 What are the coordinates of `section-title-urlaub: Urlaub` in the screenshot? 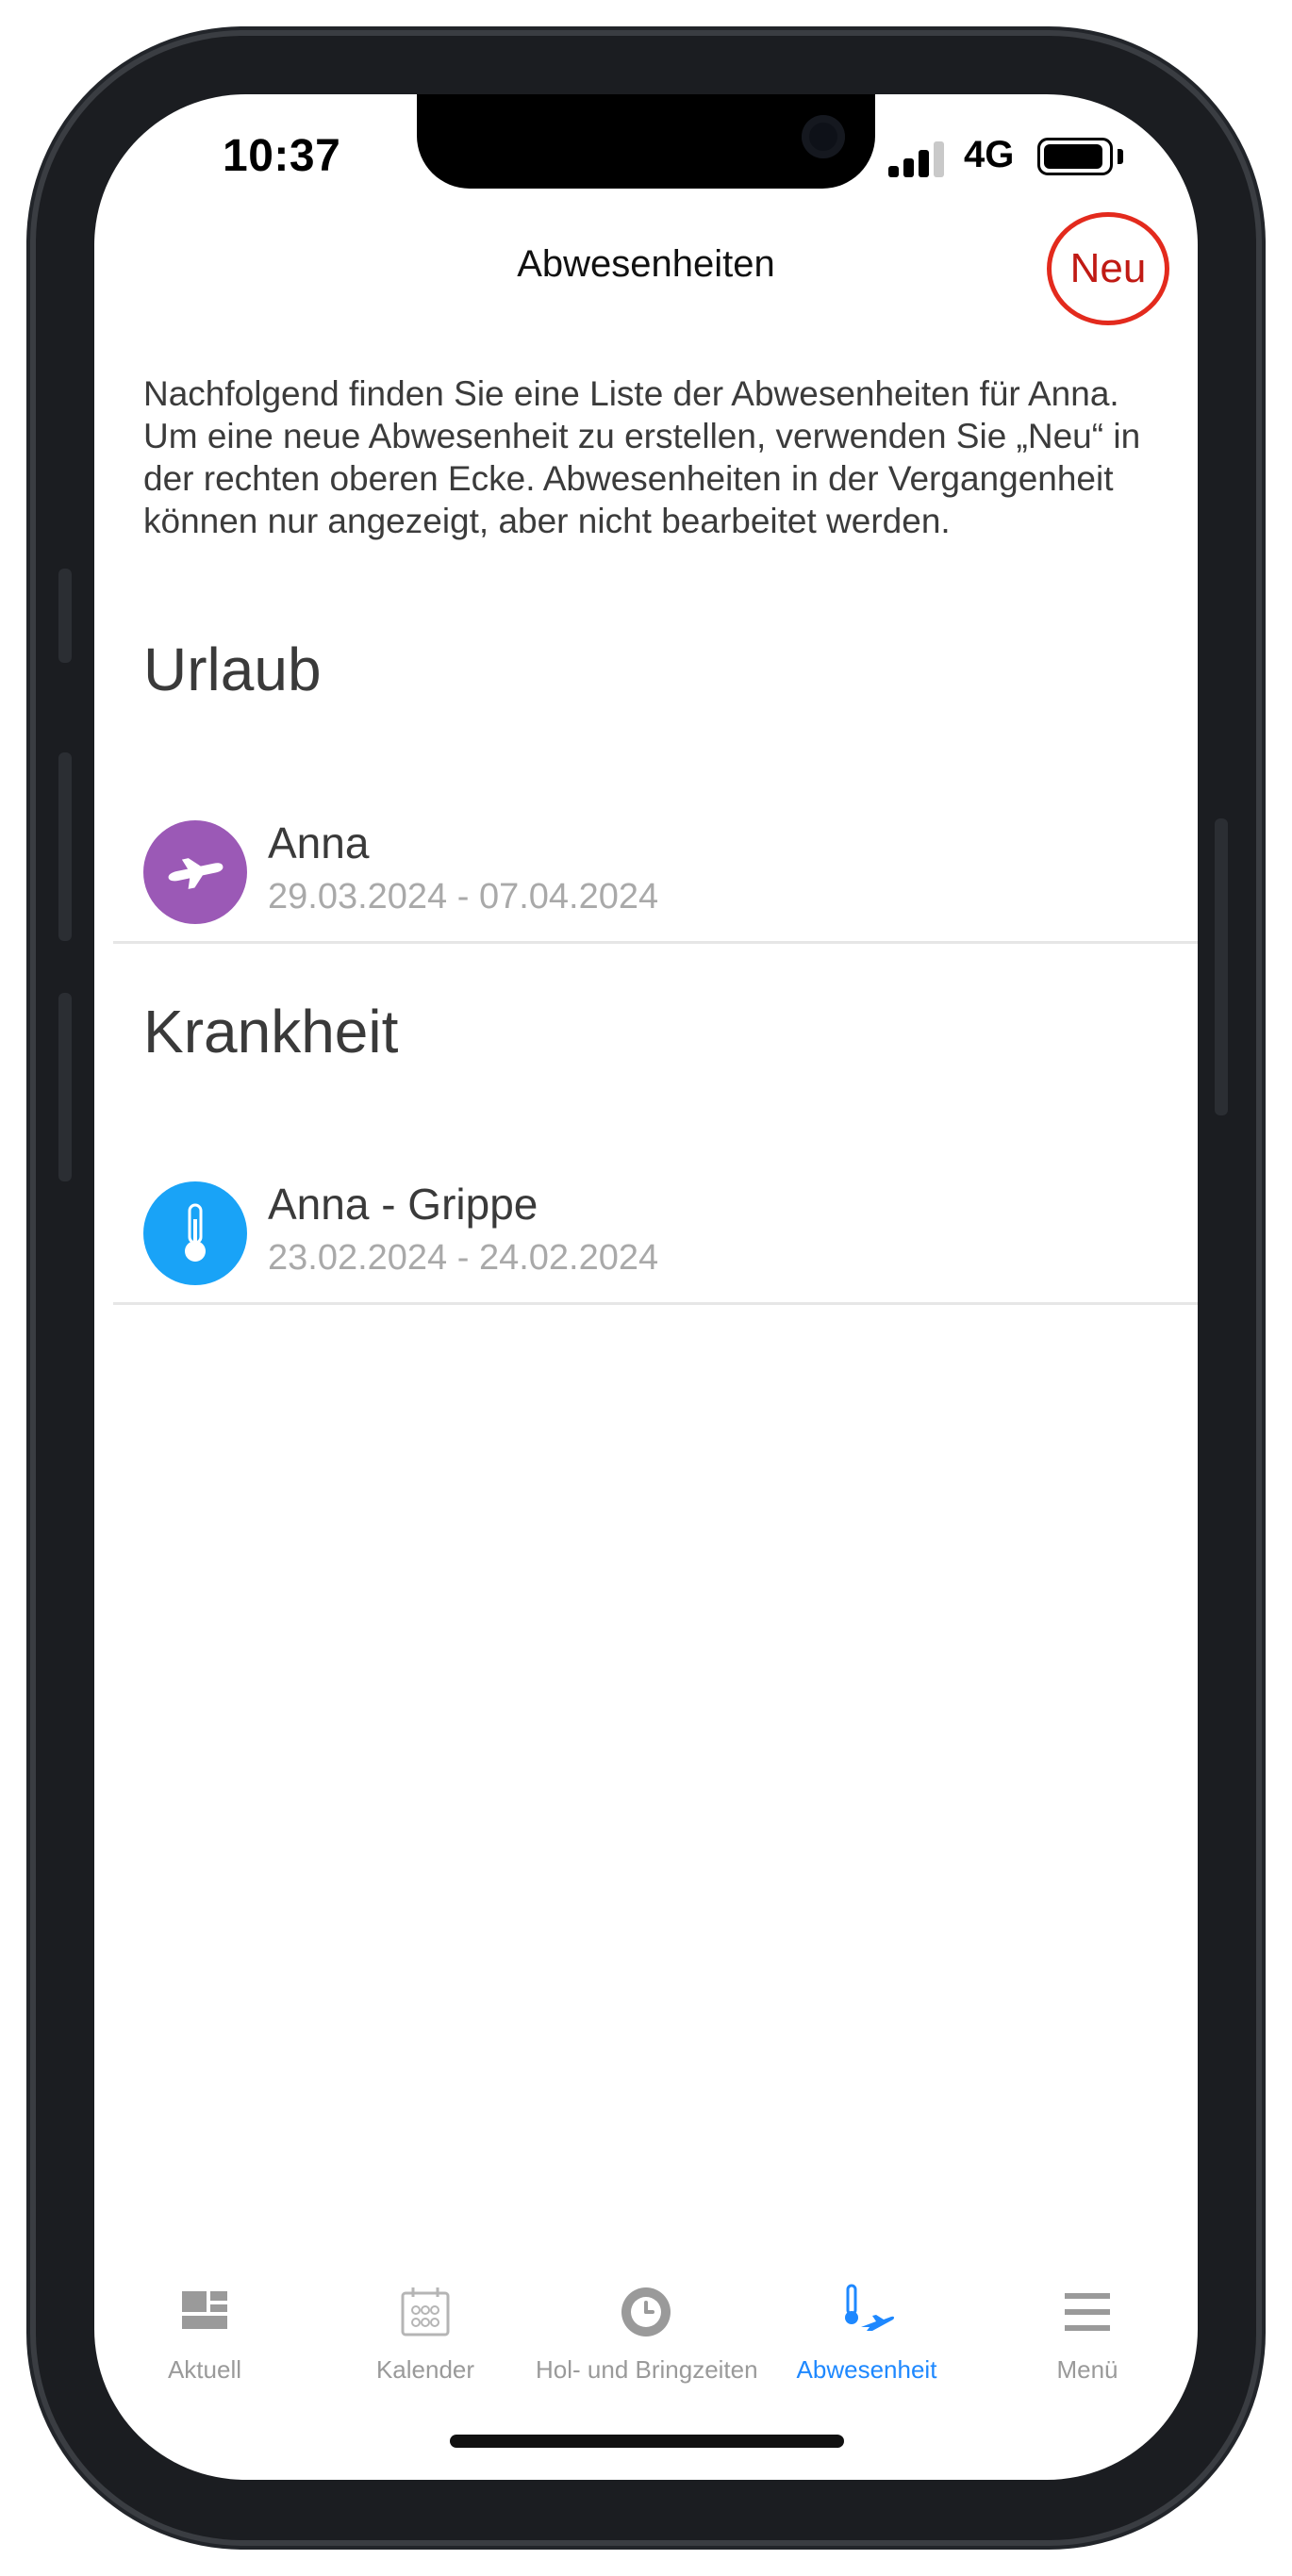 It's located at (232, 669).